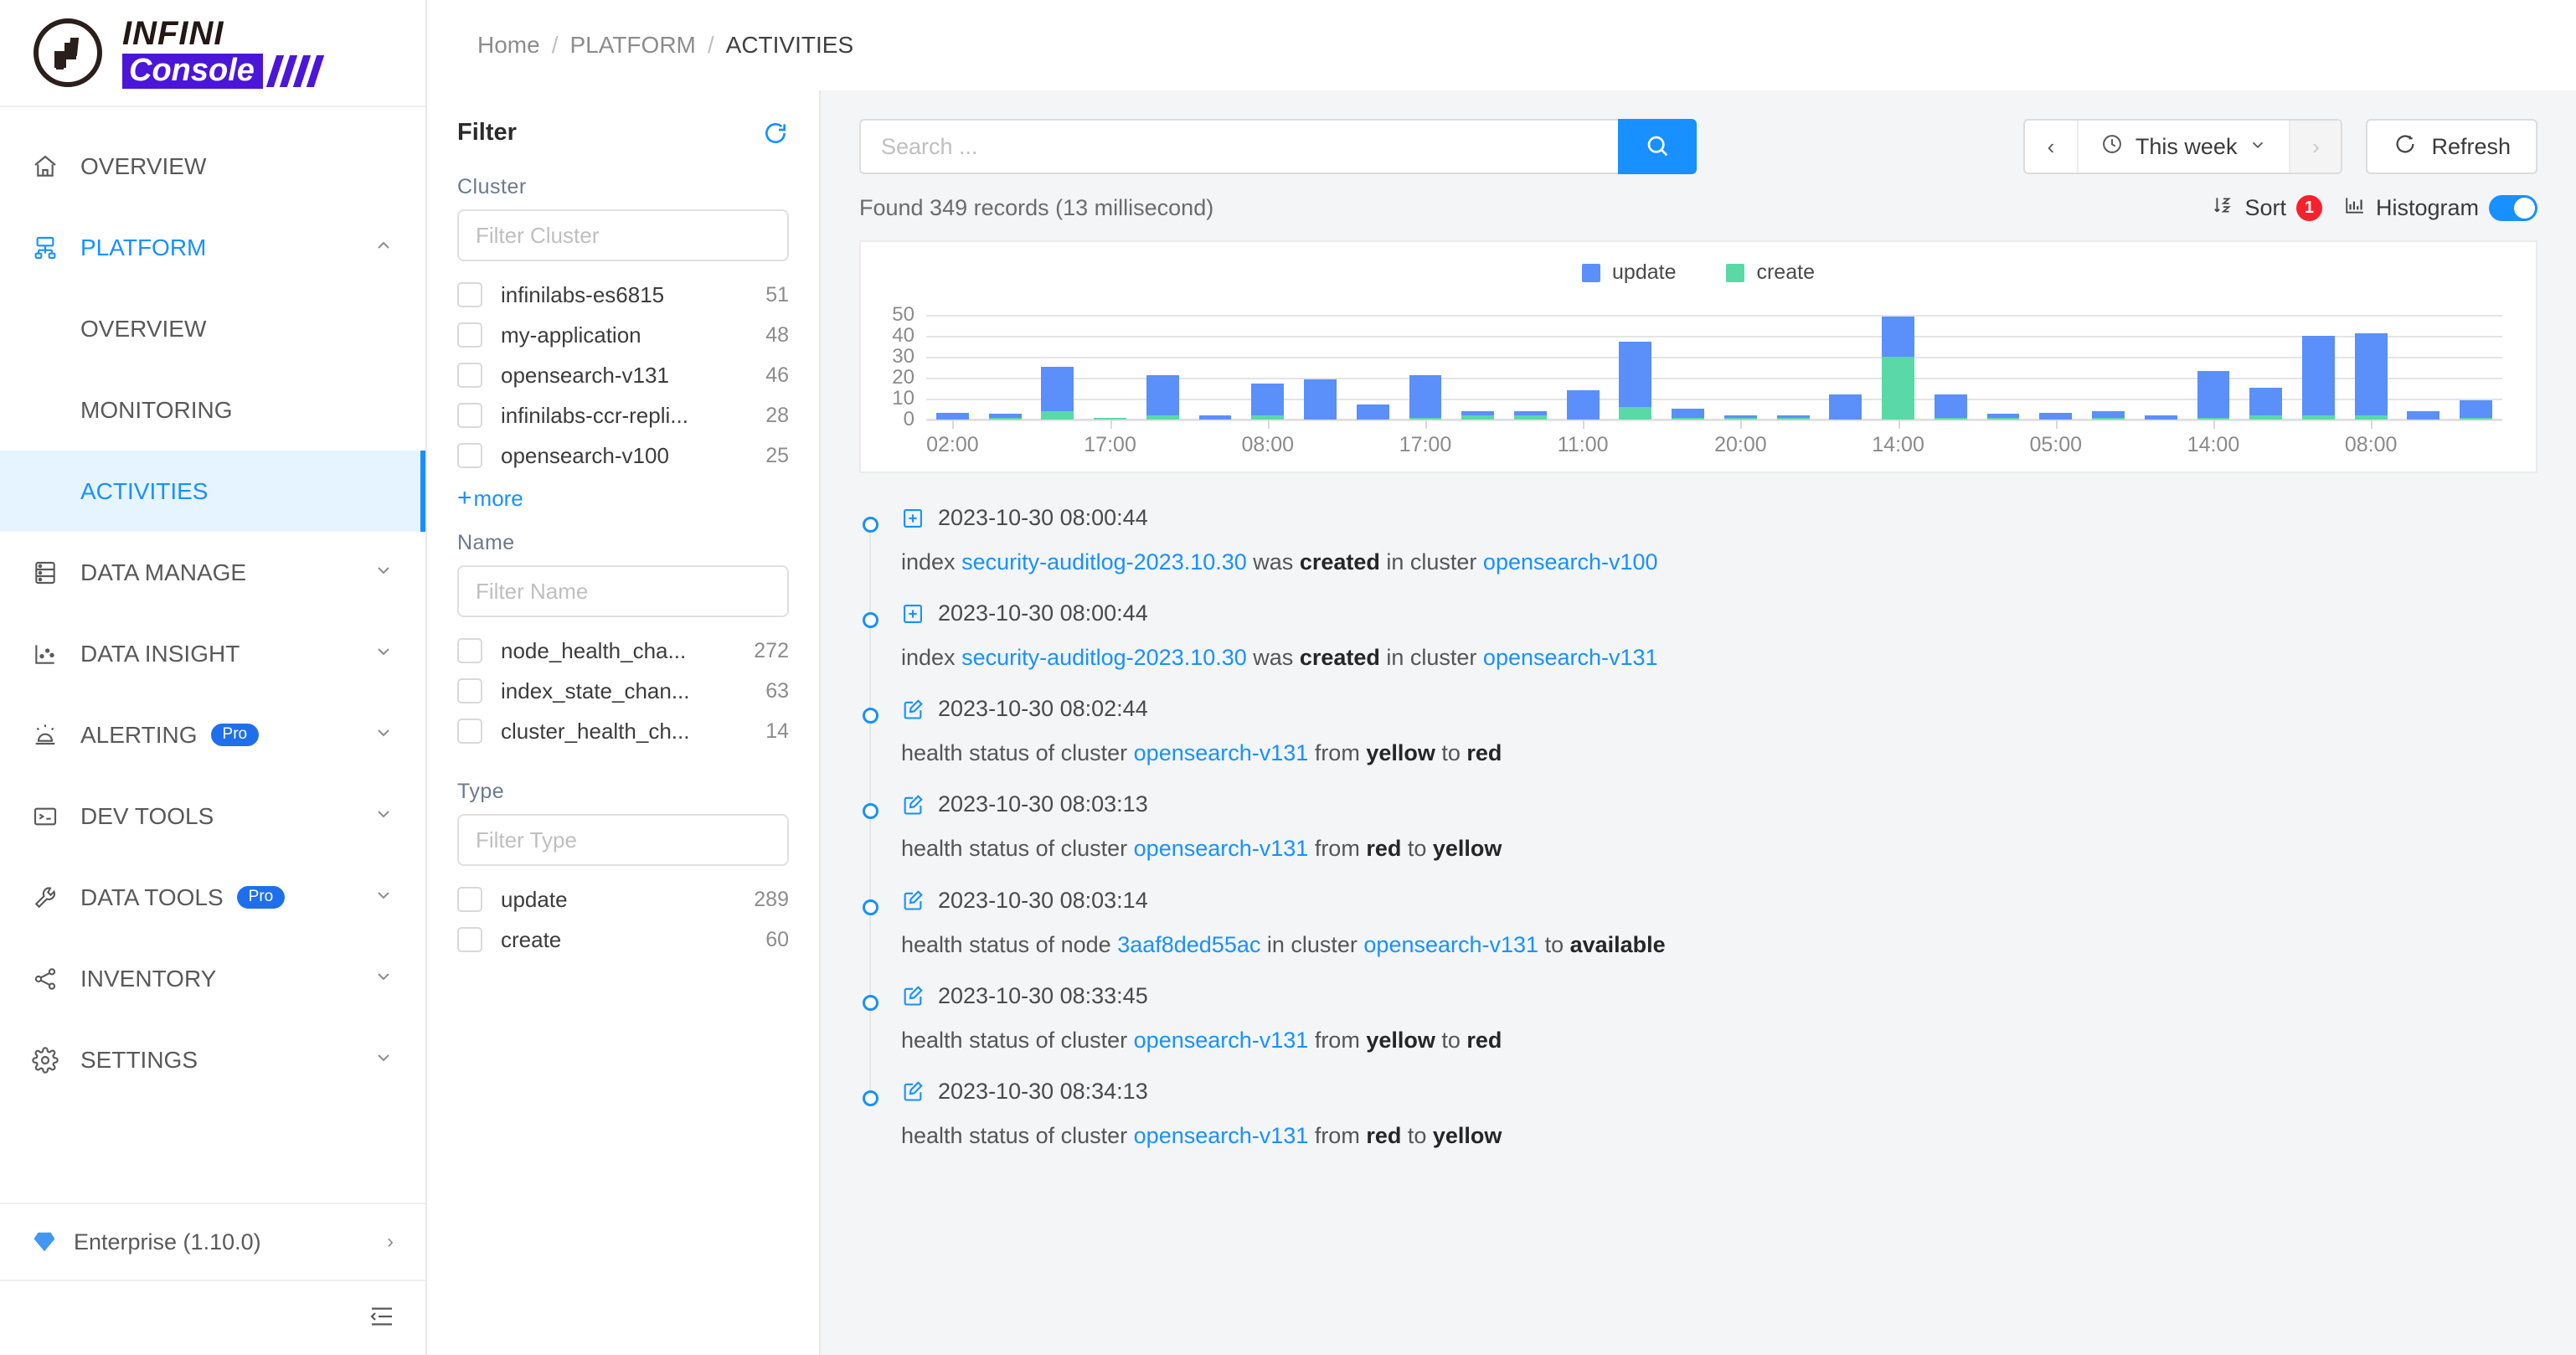 This screenshot has width=2576, height=1355. Describe the element at coordinates (212, 248) in the screenshot. I see `sidebar-item-platform: PLATFORM` at that location.